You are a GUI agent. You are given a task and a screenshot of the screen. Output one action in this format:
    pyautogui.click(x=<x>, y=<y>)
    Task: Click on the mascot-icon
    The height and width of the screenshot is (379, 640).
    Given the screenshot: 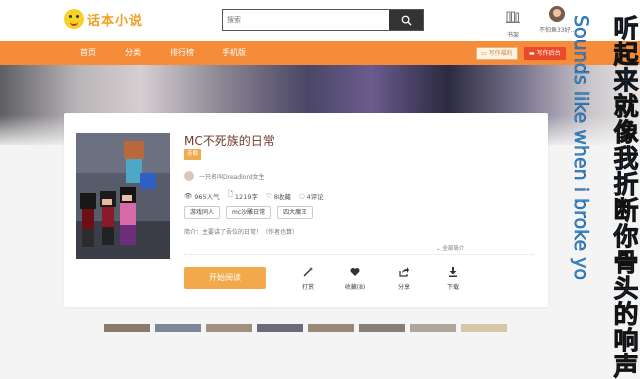 What is the action you would take?
    pyautogui.click(x=74, y=19)
    